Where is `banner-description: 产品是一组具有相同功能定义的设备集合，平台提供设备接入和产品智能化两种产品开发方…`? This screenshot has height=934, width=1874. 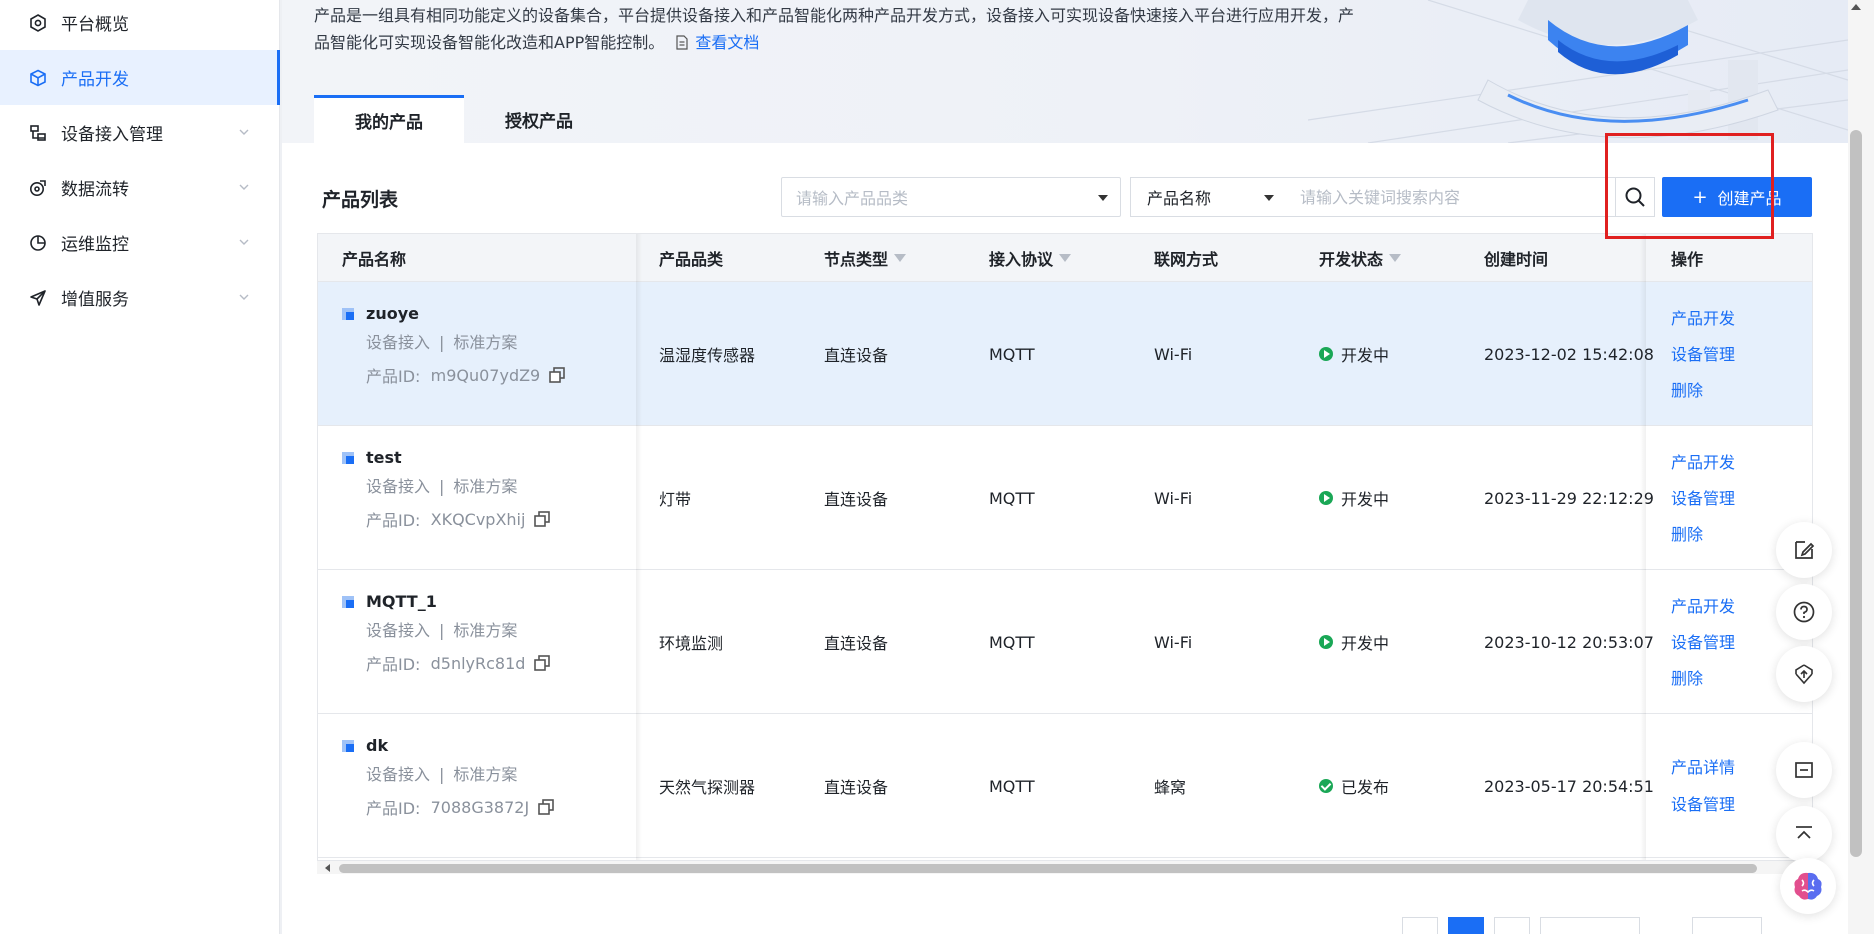
banner-description: 产品是一组具有相同功能定义的设备集合，平台提供设备接入和产品智能化两种产品开发方… is located at coordinates (834, 29).